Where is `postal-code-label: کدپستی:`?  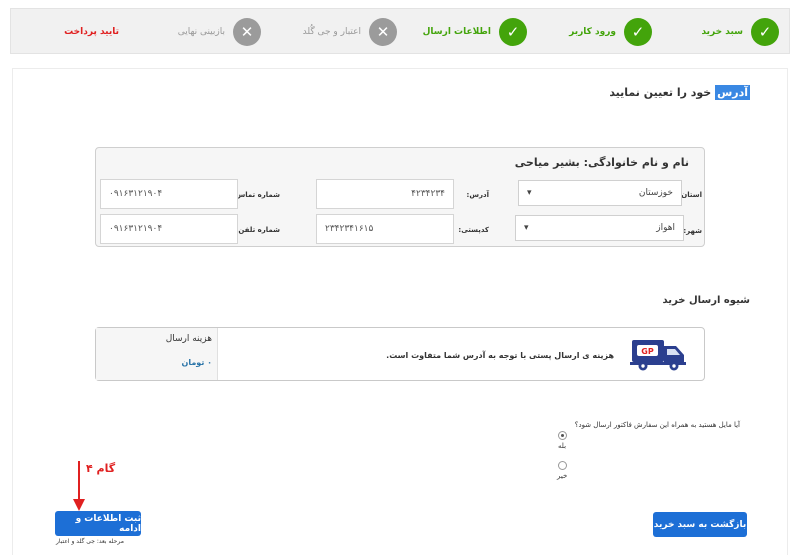 postal-code-label: کدپستی: is located at coordinates (473, 230).